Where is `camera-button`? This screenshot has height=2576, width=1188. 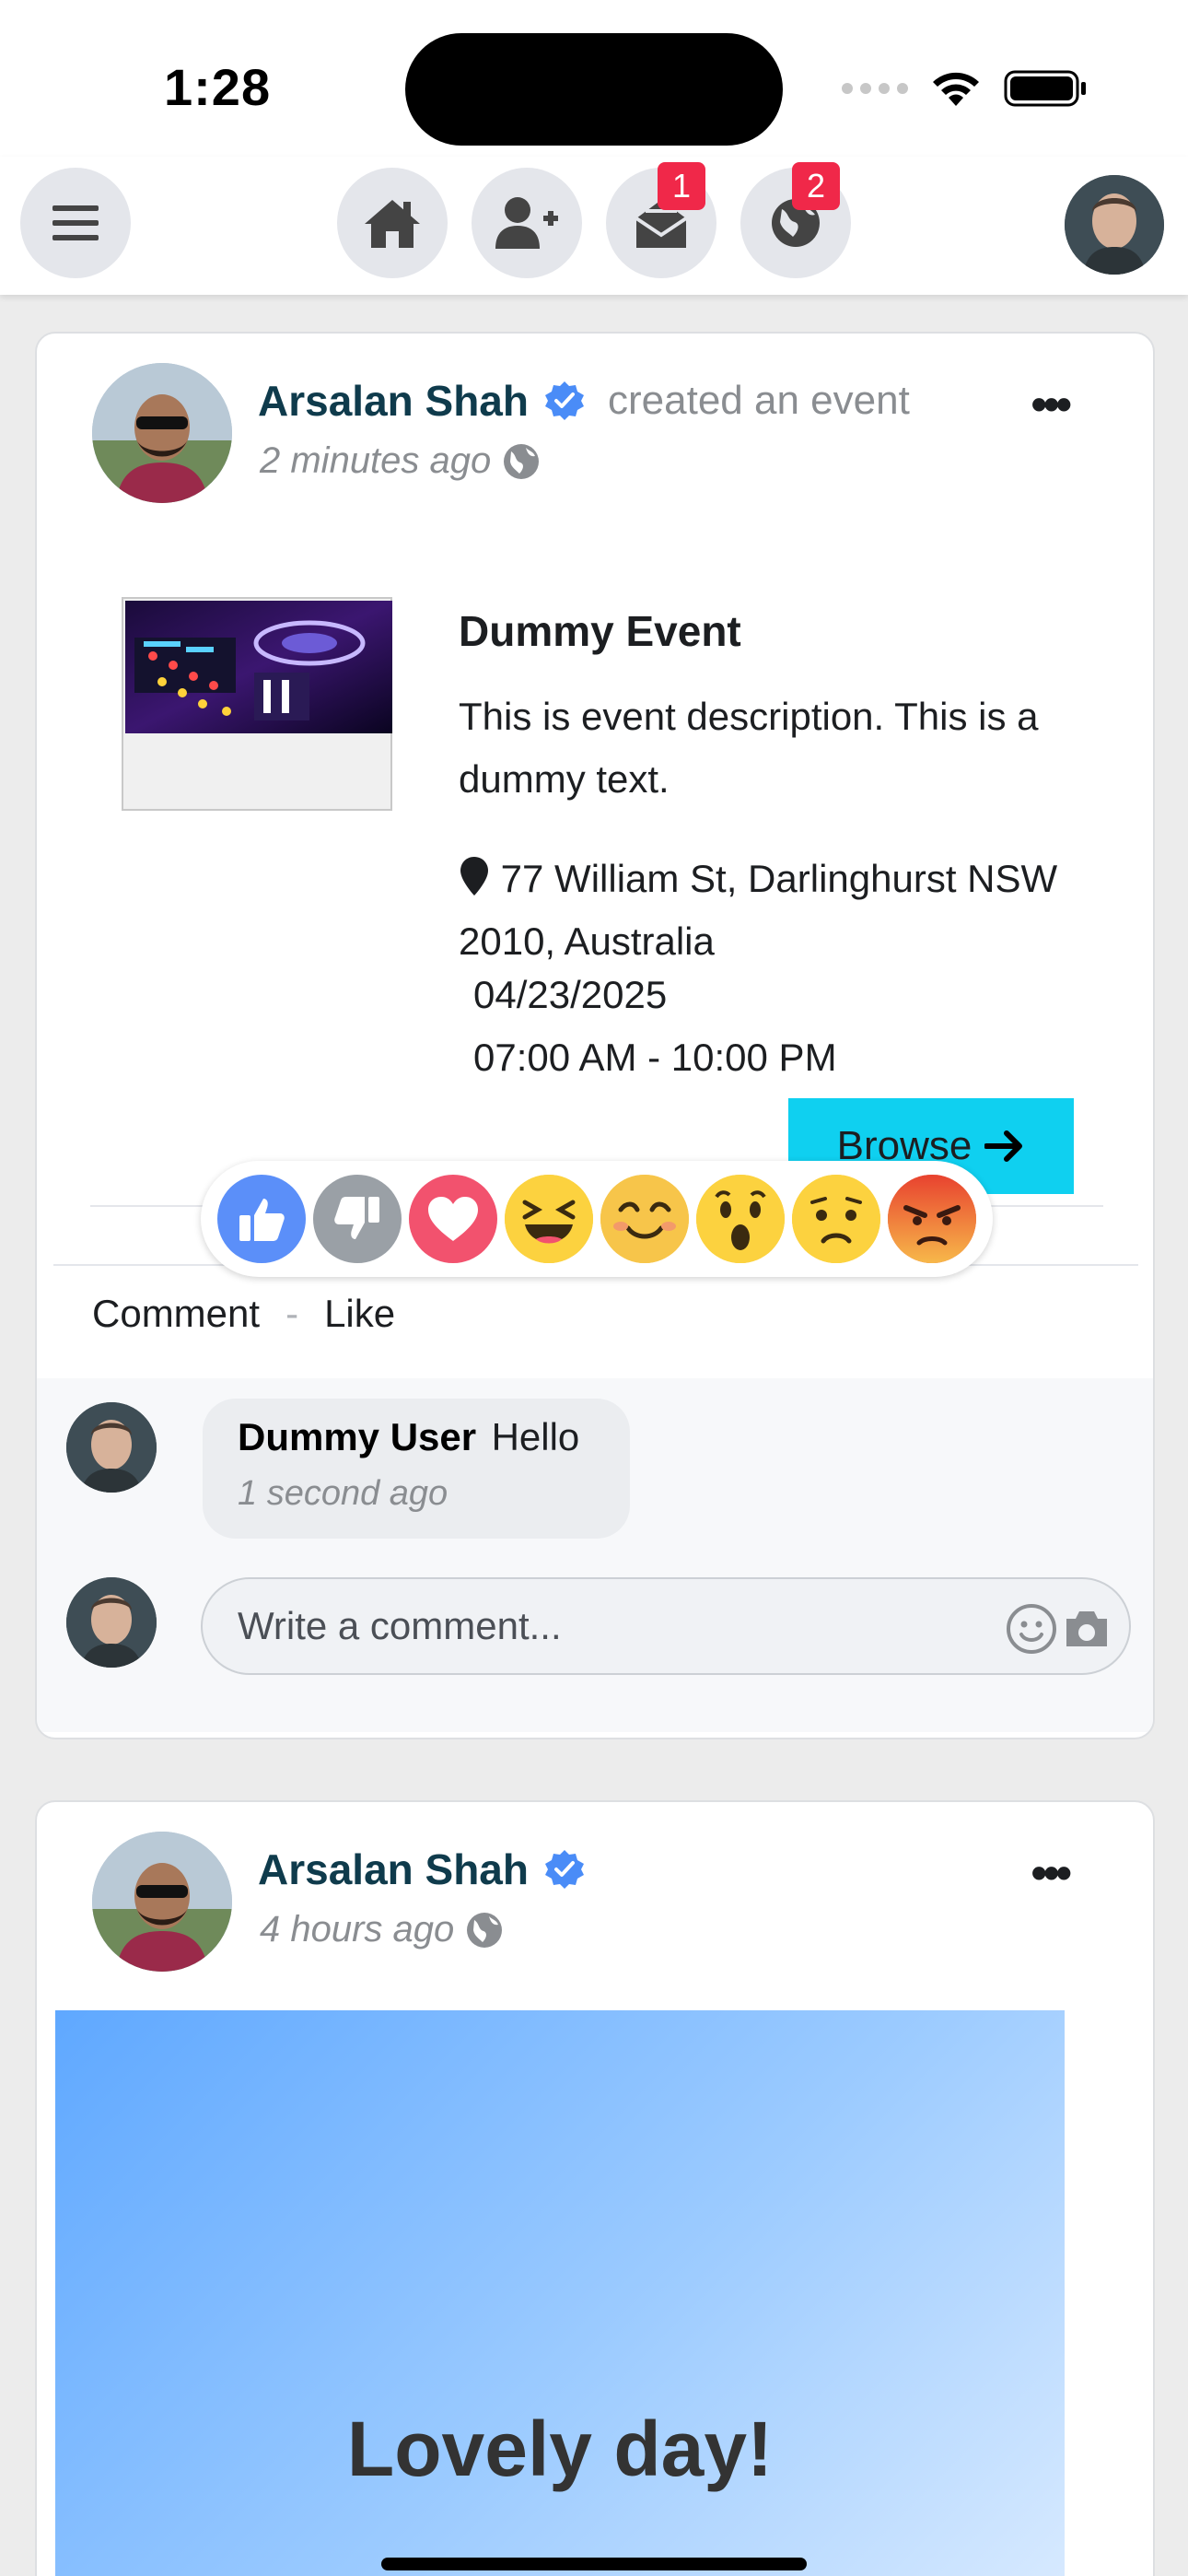
camera-button is located at coordinates (1086, 1629).